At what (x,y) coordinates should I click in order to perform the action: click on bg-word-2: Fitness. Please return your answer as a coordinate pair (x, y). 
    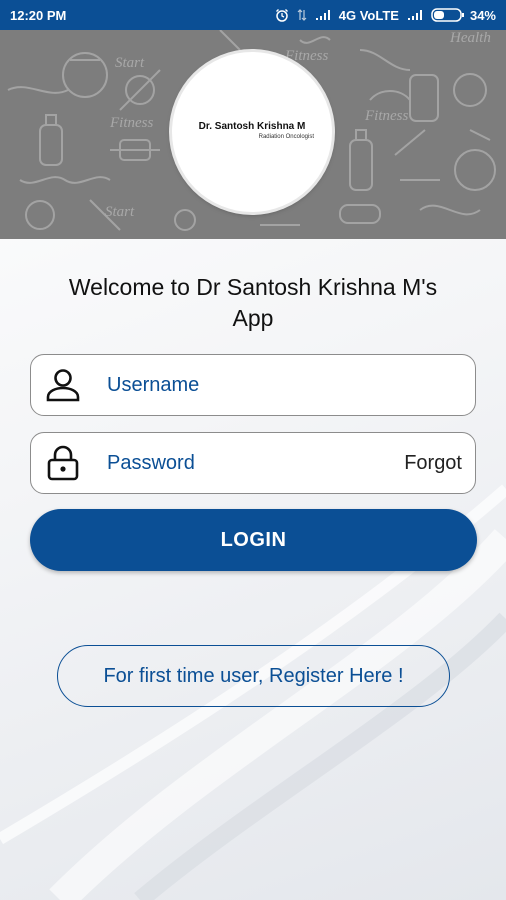
    Looking at the image, I should click on (386, 116).